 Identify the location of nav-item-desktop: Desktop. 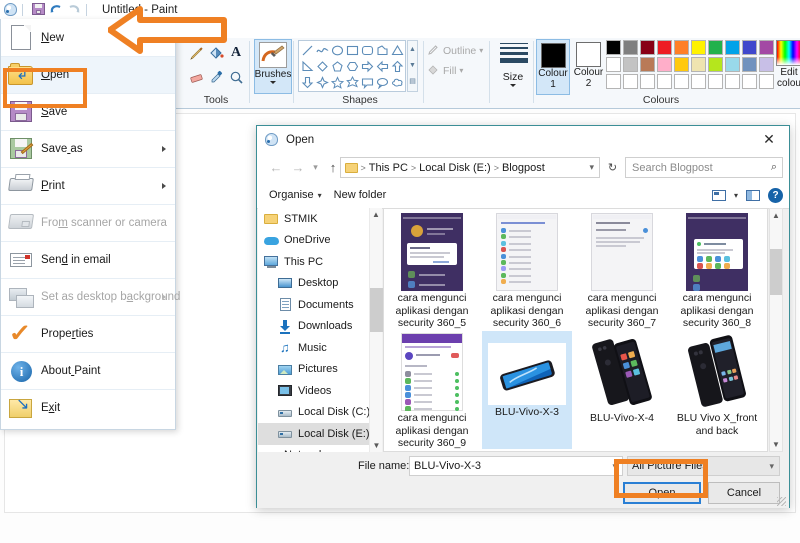
(316, 284).